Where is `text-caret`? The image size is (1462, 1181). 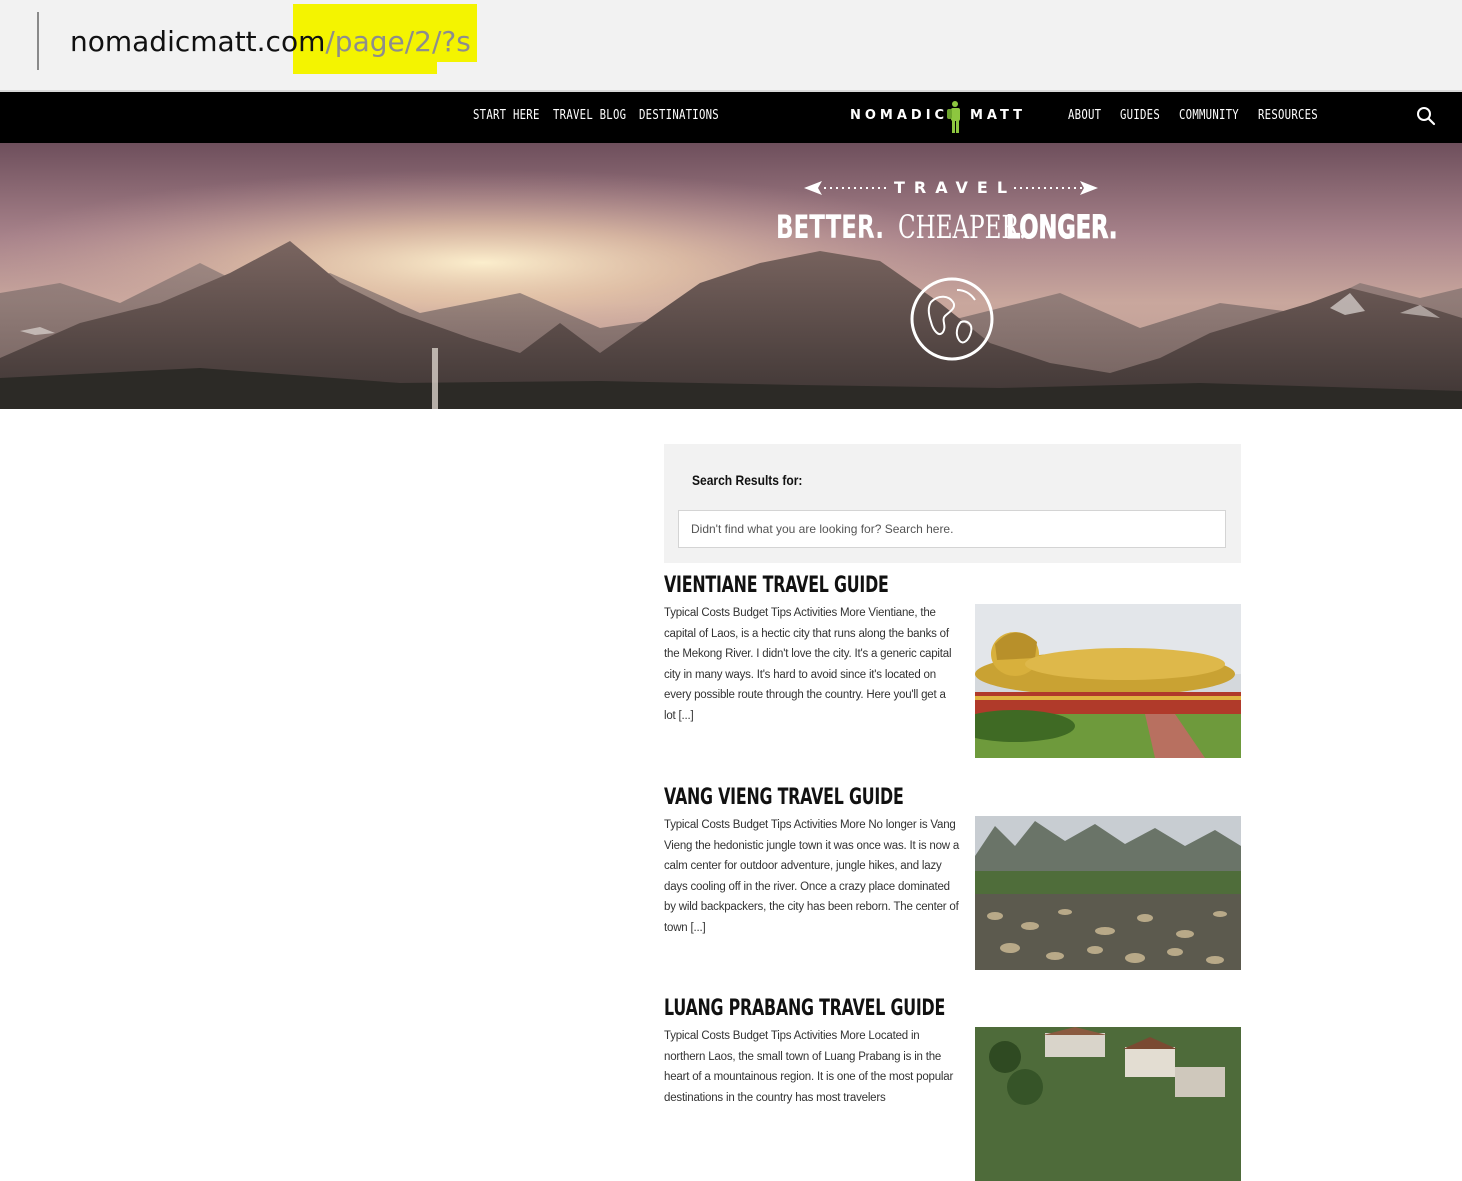
text-caret is located at coordinates (38, 41).